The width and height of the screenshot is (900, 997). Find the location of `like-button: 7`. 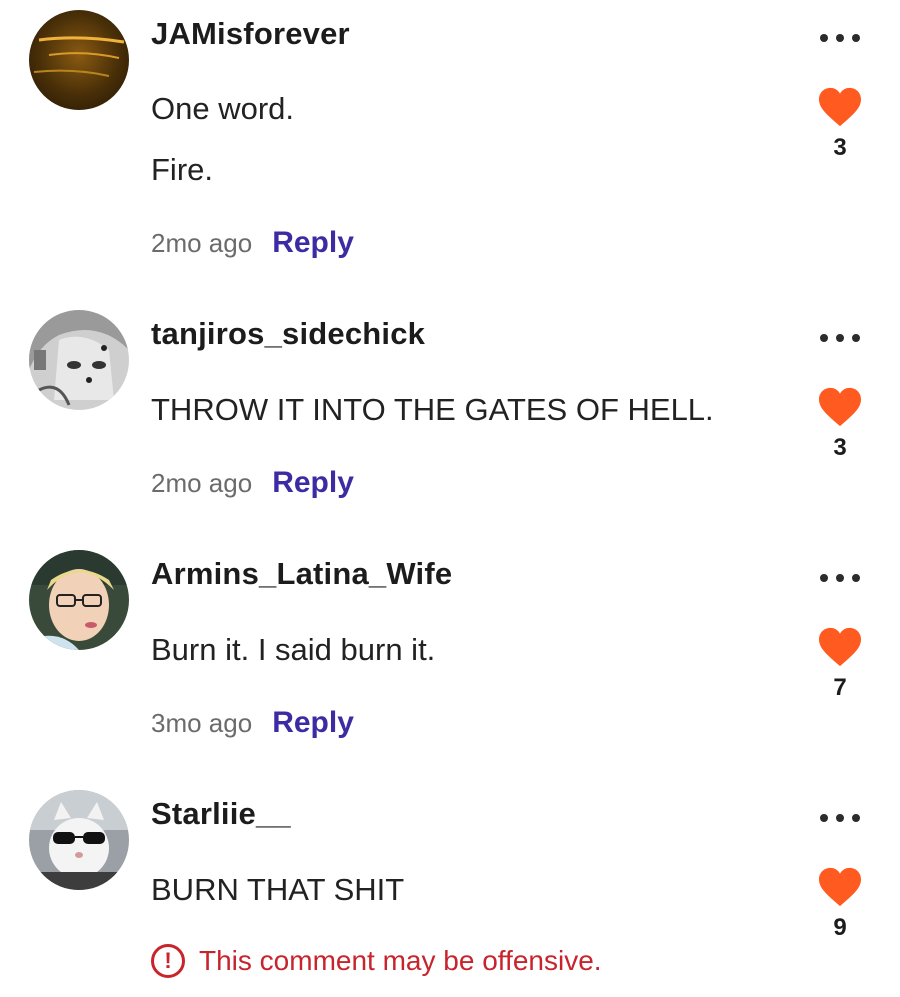

like-button: 7 is located at coordinates (840, 664).